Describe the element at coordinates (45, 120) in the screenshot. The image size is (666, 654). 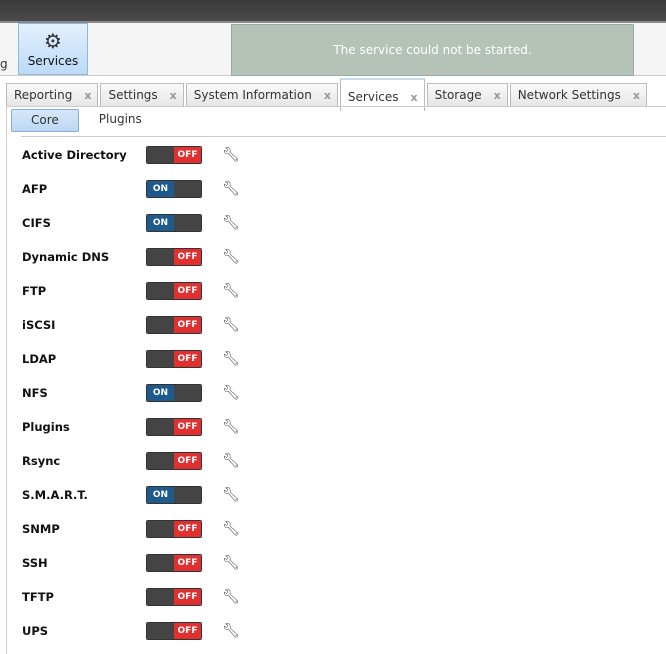
I see `subtab-core: Core` at that location.